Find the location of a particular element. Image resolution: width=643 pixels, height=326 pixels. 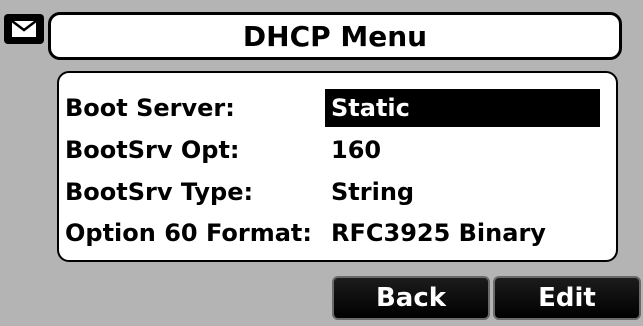

row-label: Boot Server: is located at coordinates (150, 108).